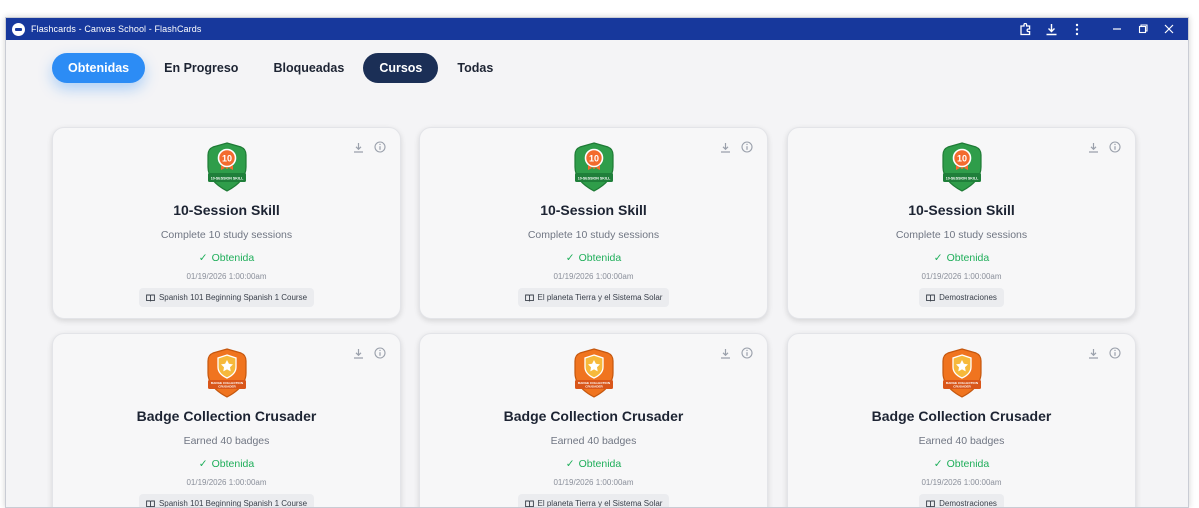 The image size is (1199, 508). What do you see at coordinates (1143, 29) in the screenshot?
I see `restore-icon` at bounding box center [1143, 29].